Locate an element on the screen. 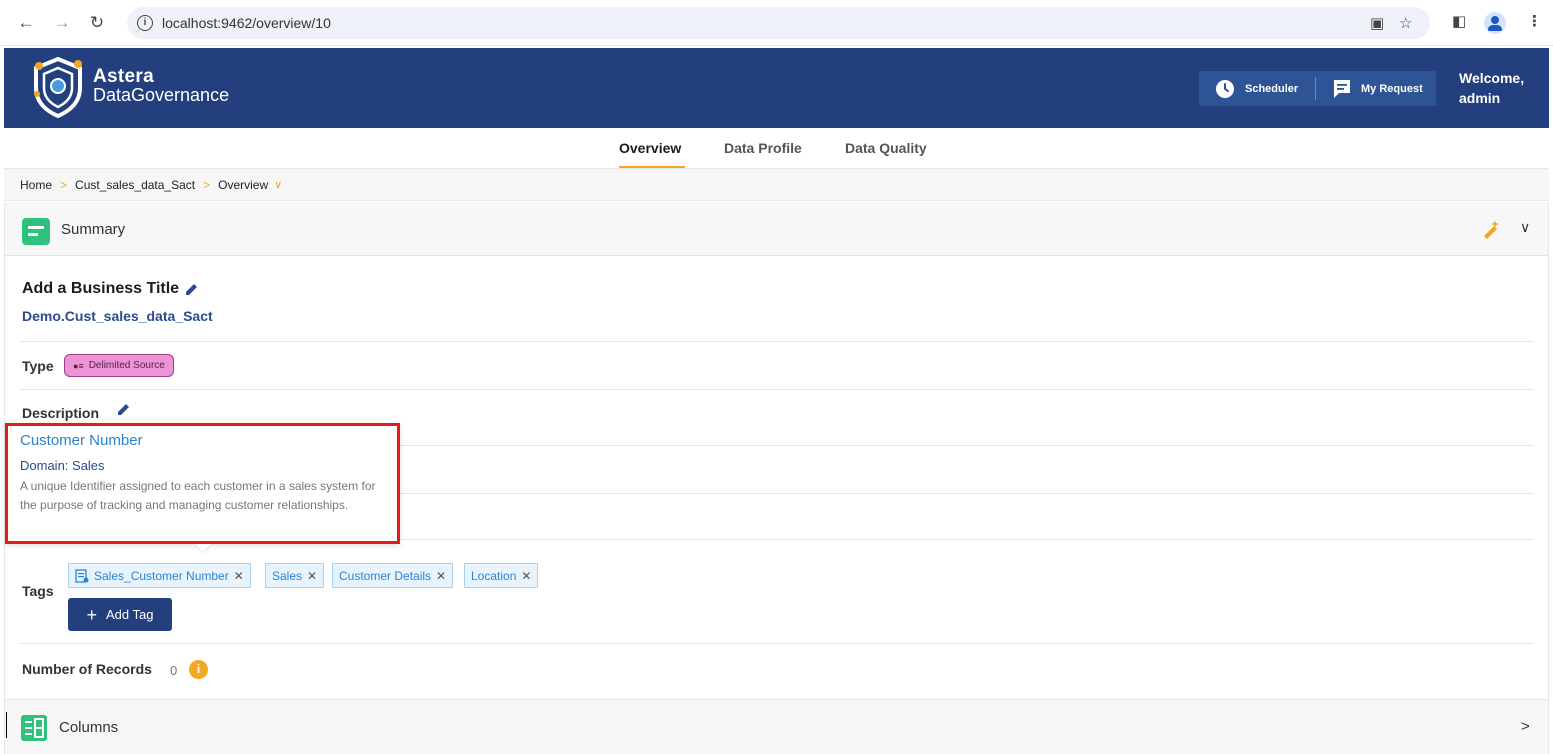  tooltip-domain: Domain: Sales is located at coordinates (62, 465).